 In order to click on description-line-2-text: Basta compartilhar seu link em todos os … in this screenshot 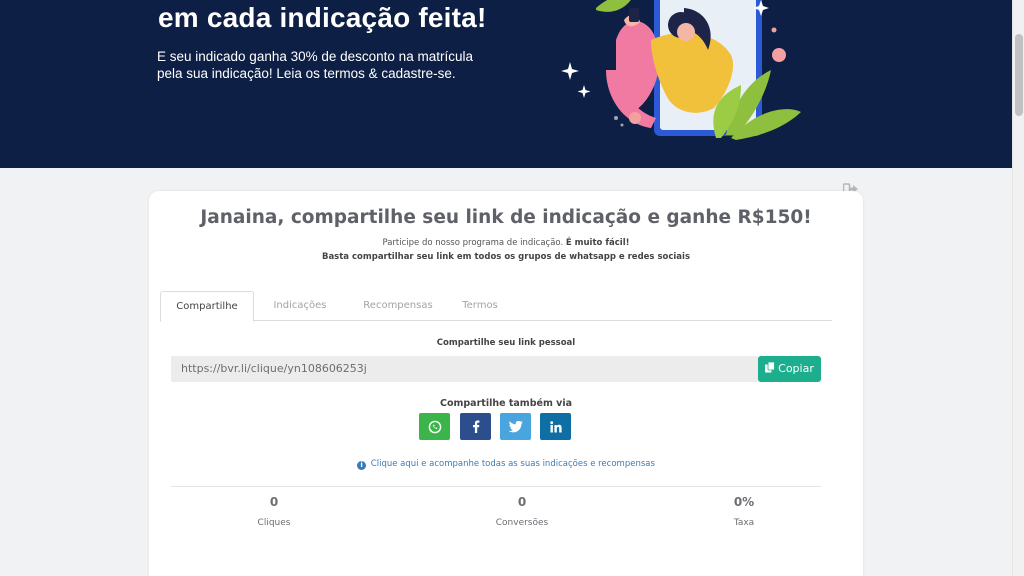, I will do `click(506, 257)`.